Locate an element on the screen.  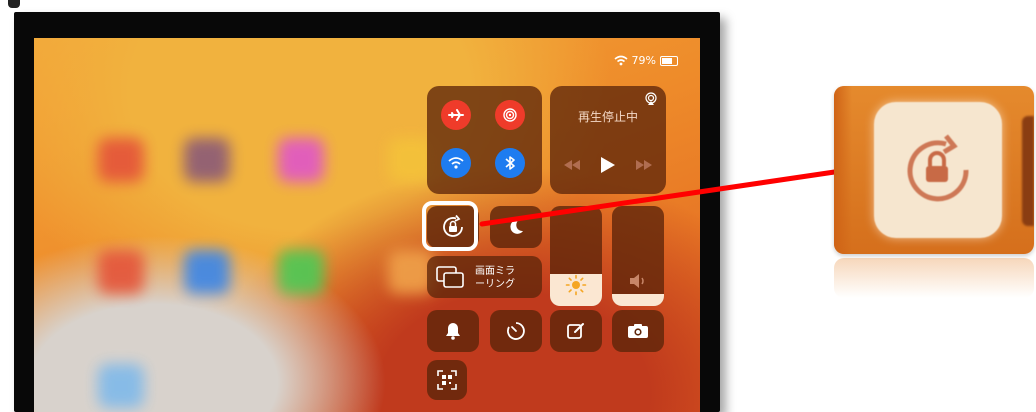
camera-icon is located at coordinates (638, 331).